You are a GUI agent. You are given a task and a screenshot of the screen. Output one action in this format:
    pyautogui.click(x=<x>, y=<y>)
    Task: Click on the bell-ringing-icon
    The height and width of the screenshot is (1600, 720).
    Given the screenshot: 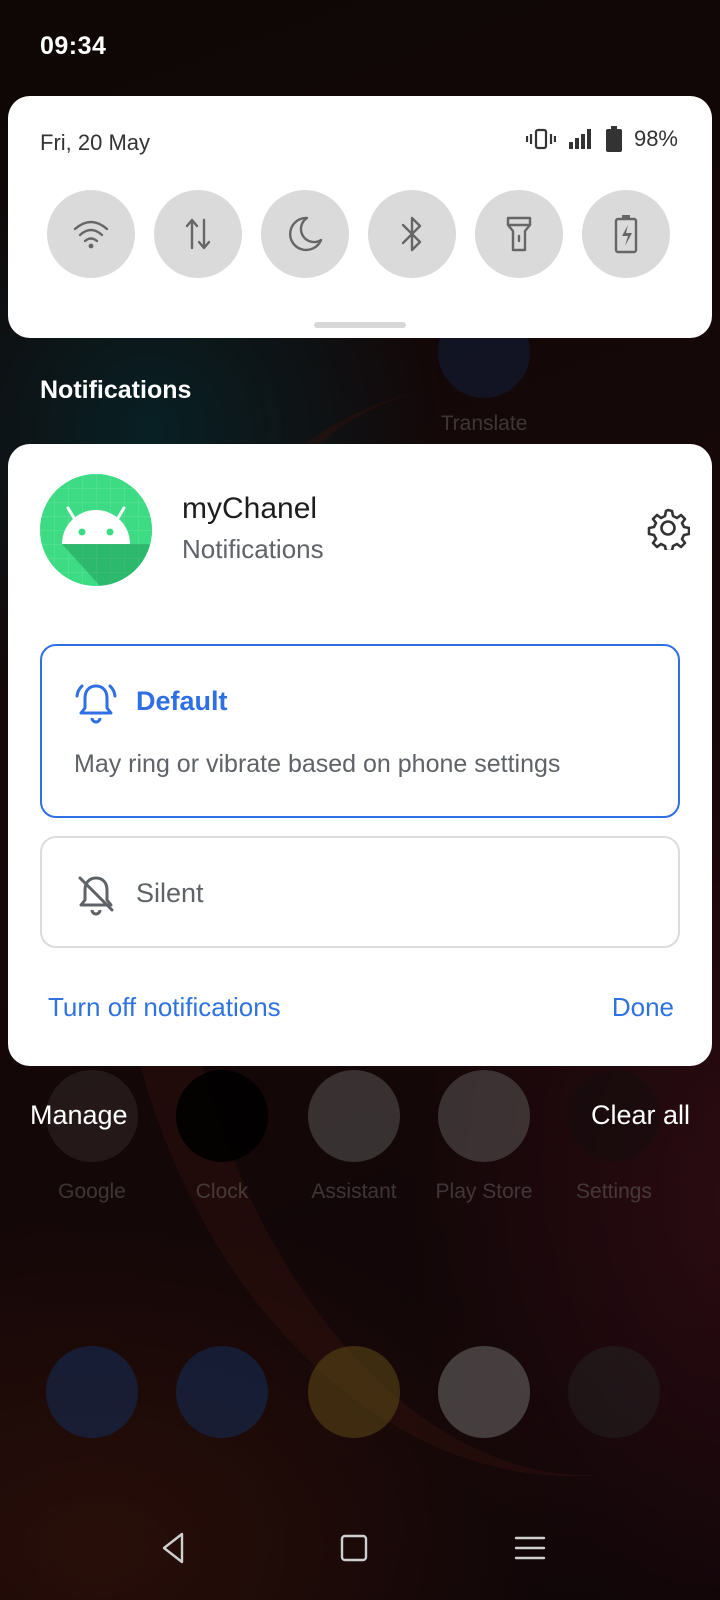 What is the action you would take?
    pyautogui.click(x=96, y=704)
    